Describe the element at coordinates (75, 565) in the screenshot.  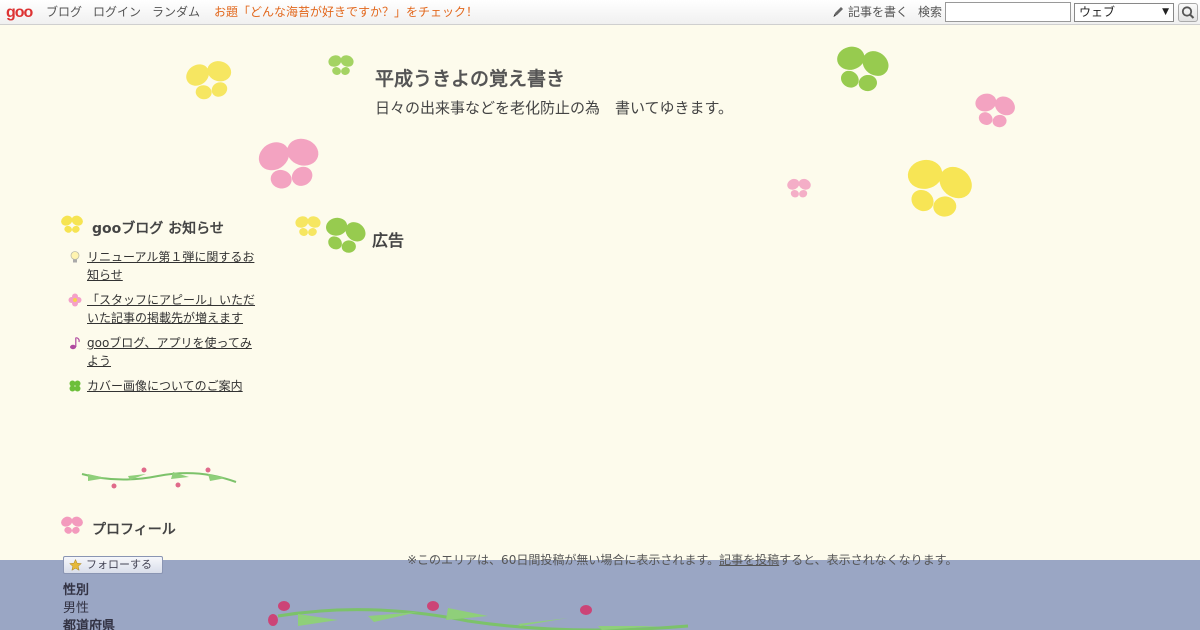
I see `star-icon` at that location.